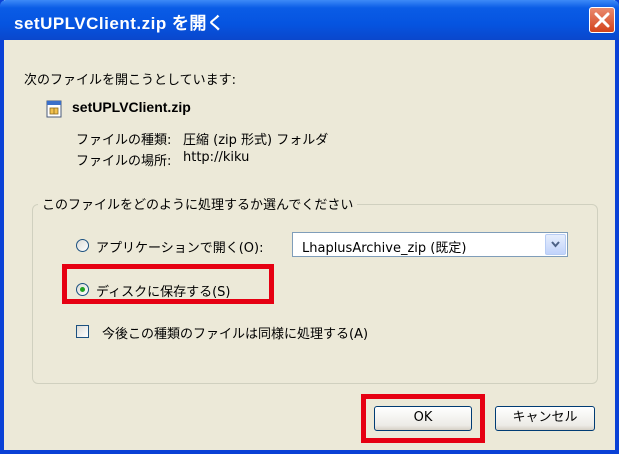 This screenshot has width=619, height=454. What do you see at coordinates (235, 332) in the screenshot?
I see `remember-label: 今後この種類のファイルは同様に処理する(A)` at bounding box center [235, 332].